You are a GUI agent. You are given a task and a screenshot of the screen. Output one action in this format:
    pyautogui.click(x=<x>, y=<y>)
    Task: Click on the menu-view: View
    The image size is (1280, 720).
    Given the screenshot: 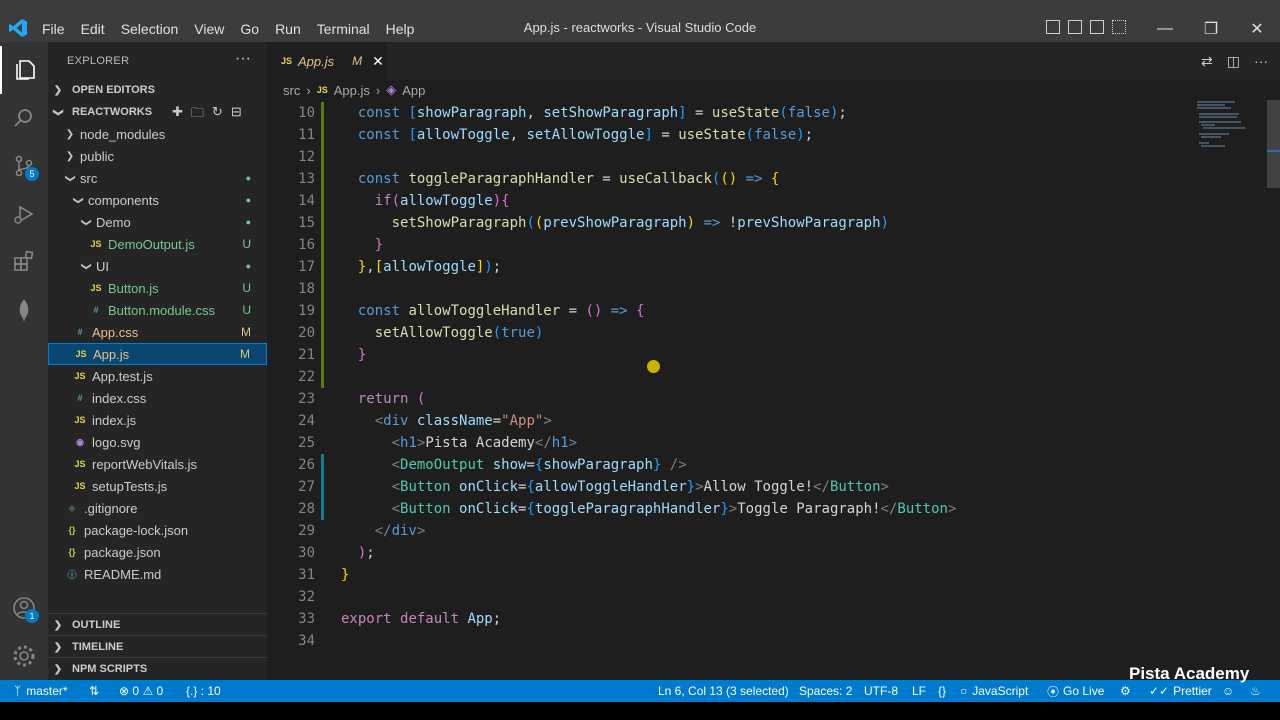 What is the action you would take?
    pyautogui.click(x=209, y=29)
    